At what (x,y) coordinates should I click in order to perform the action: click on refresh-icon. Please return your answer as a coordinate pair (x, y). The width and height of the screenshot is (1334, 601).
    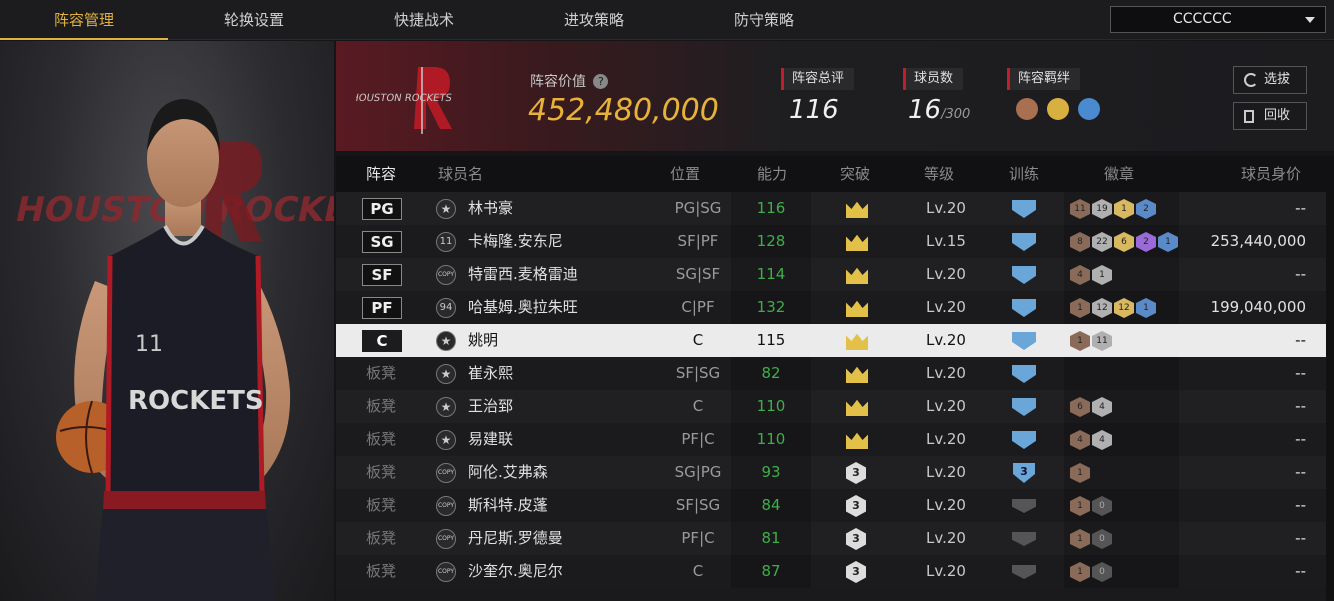
    Looking at the image, I should click on (1251, 80).